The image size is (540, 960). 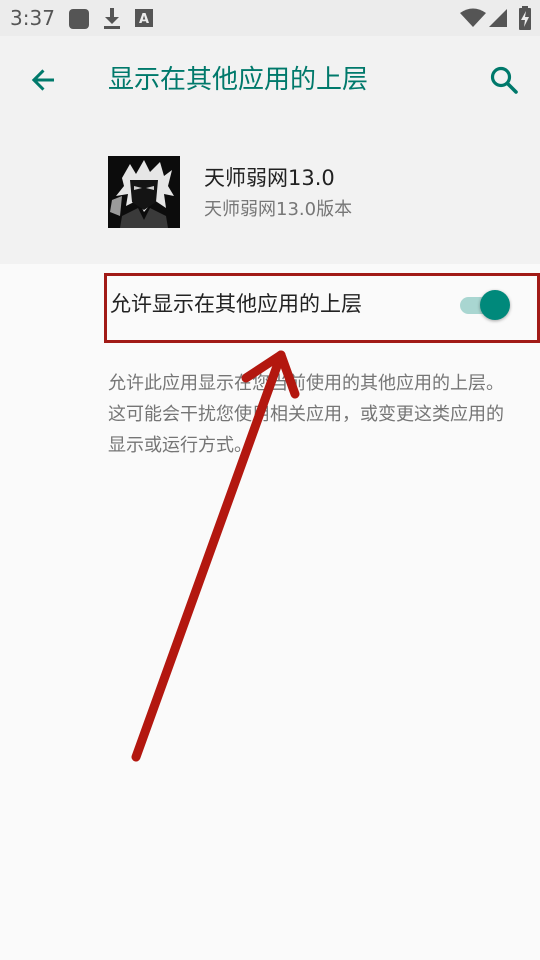 I want to click on battery-charging-icon, so click(x=525, y=18).